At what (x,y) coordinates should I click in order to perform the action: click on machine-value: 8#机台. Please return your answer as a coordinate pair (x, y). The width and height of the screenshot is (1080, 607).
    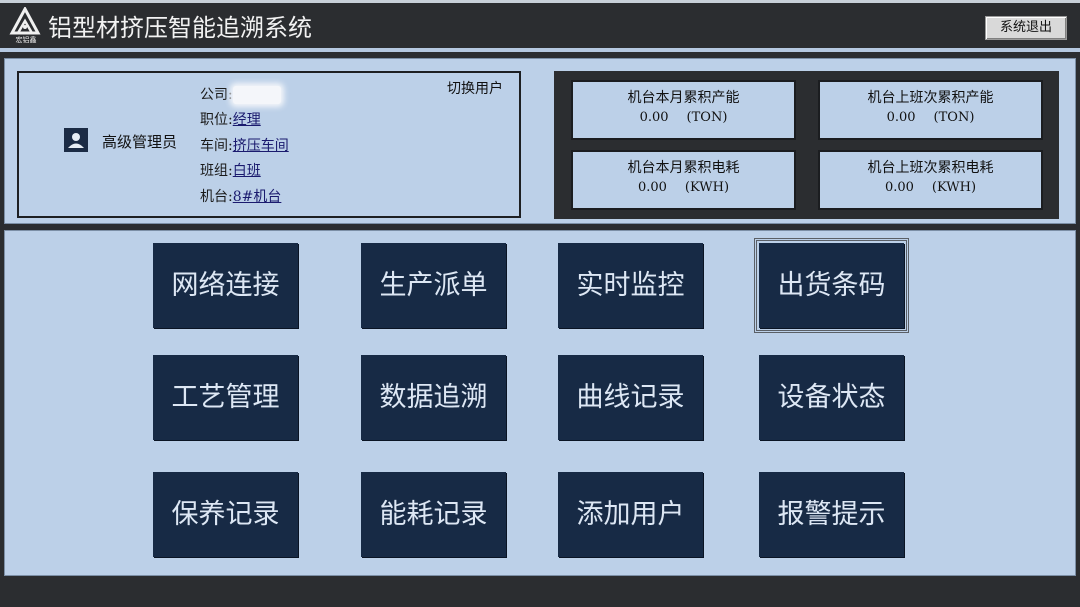
    Looking at the image, I should click on (257, 197).